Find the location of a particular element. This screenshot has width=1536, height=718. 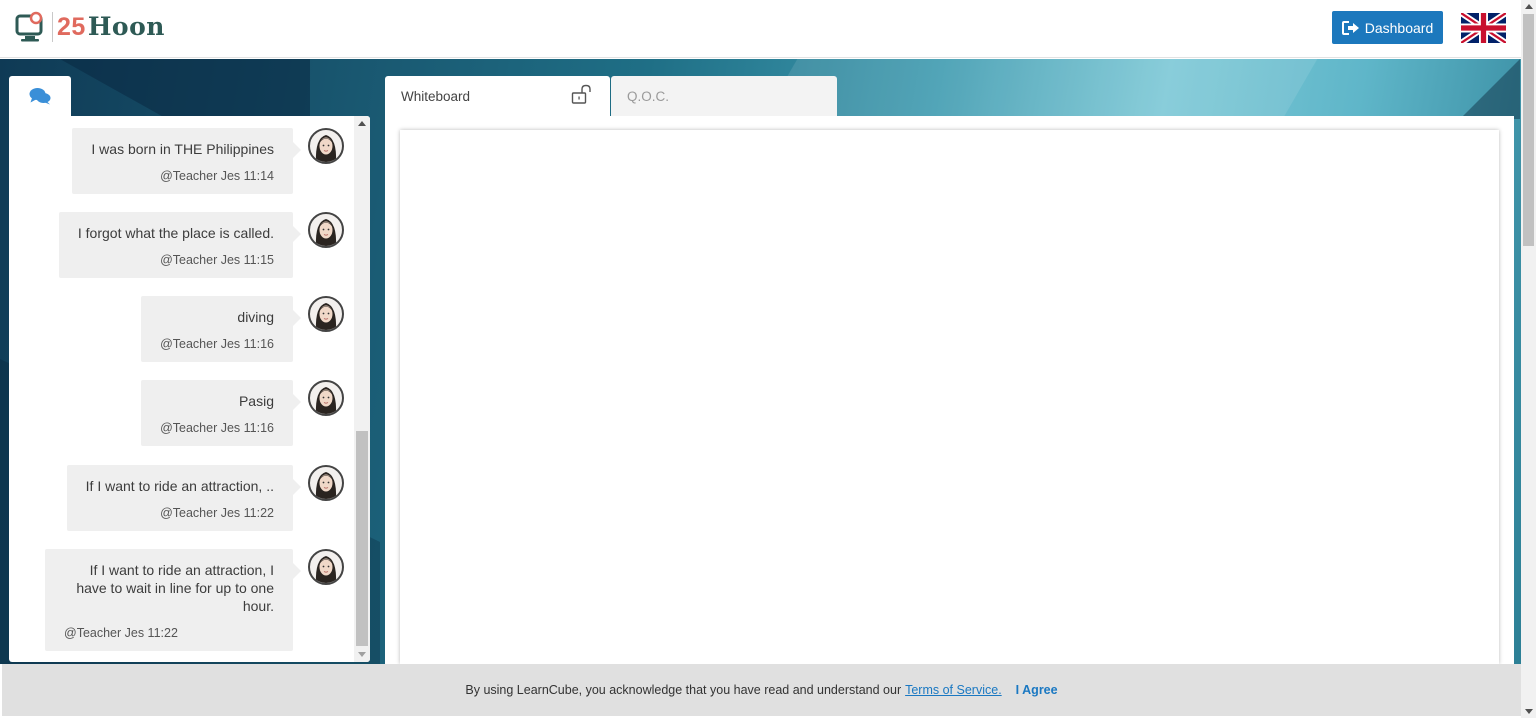

message-bubble: diving @Teacher Jes 11:16 is located at coordinates (221, 329).